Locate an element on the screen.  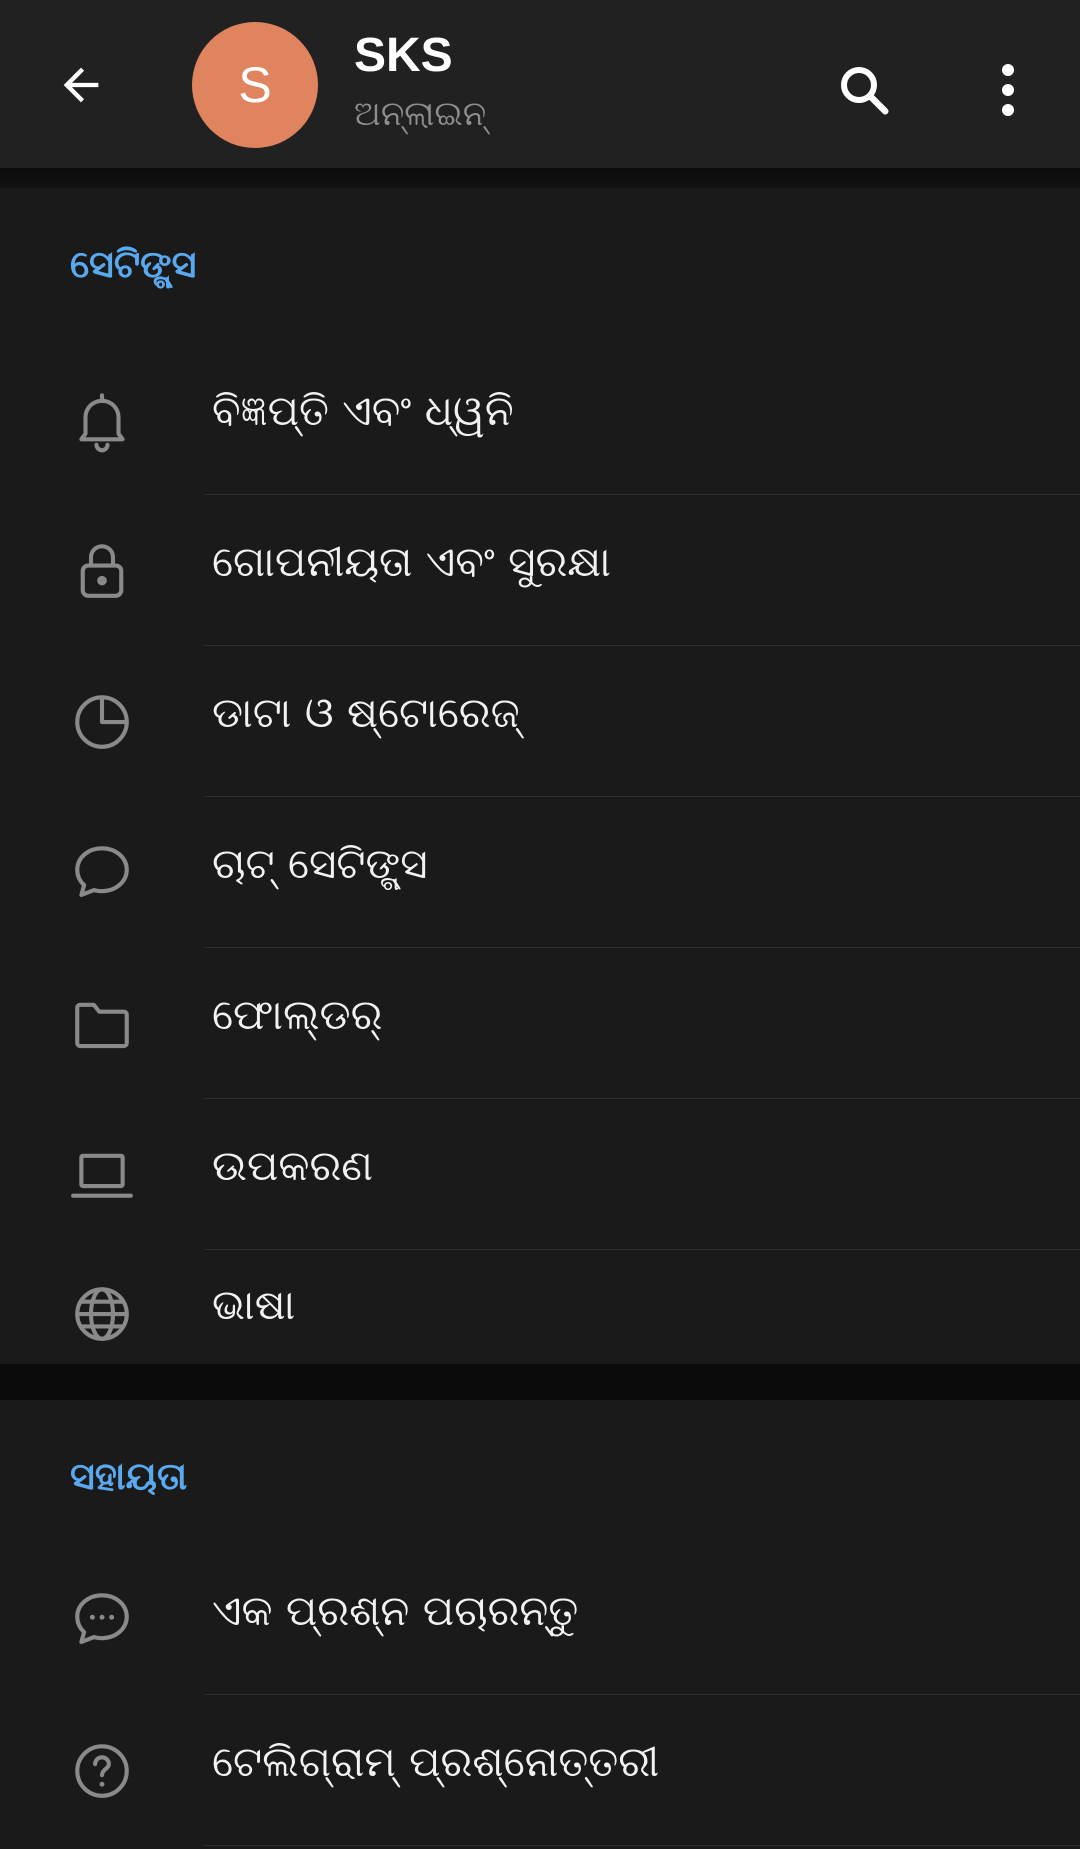
settings-item-notifications: ବିଜ୍ଞପ୍ତି ଏବଂ ଧ୍ୱନି is located at coordinates (540, 419).